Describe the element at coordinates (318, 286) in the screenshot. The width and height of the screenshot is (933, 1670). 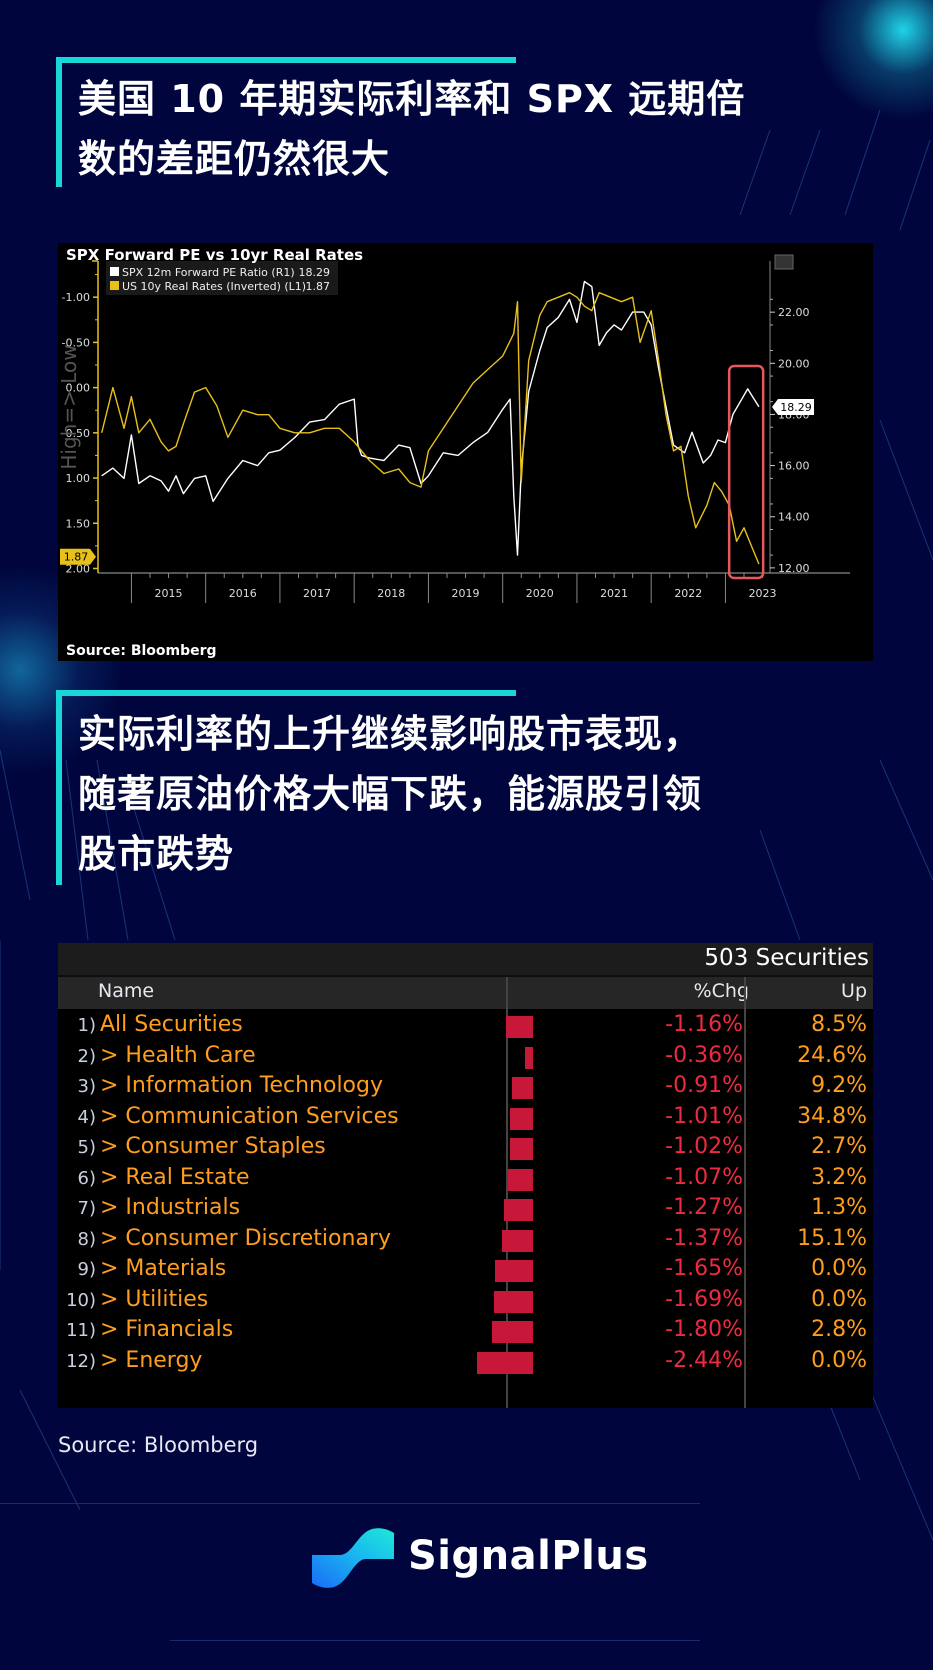
I see `legend-value: 1.87` at that location.